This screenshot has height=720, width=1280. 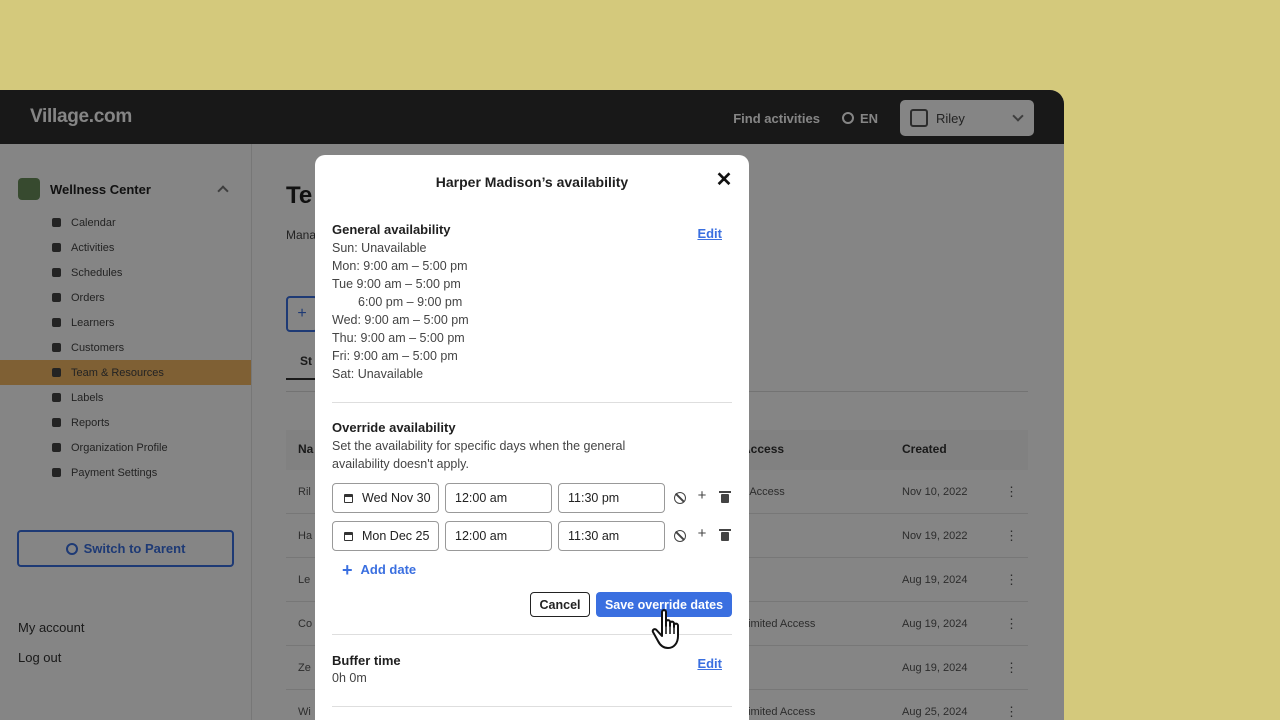 What do you see at coordinates (709, 663) in the screenshot?
I see `edit-buffer-time-link: Edit` at bounding box center [709, 663].